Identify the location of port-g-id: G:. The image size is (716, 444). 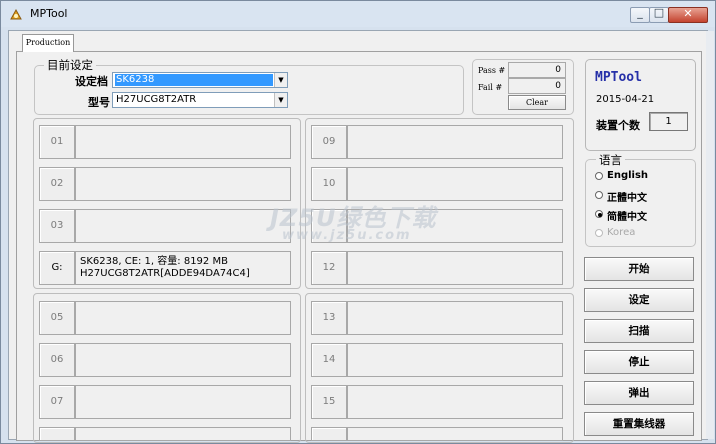
(57, 268).